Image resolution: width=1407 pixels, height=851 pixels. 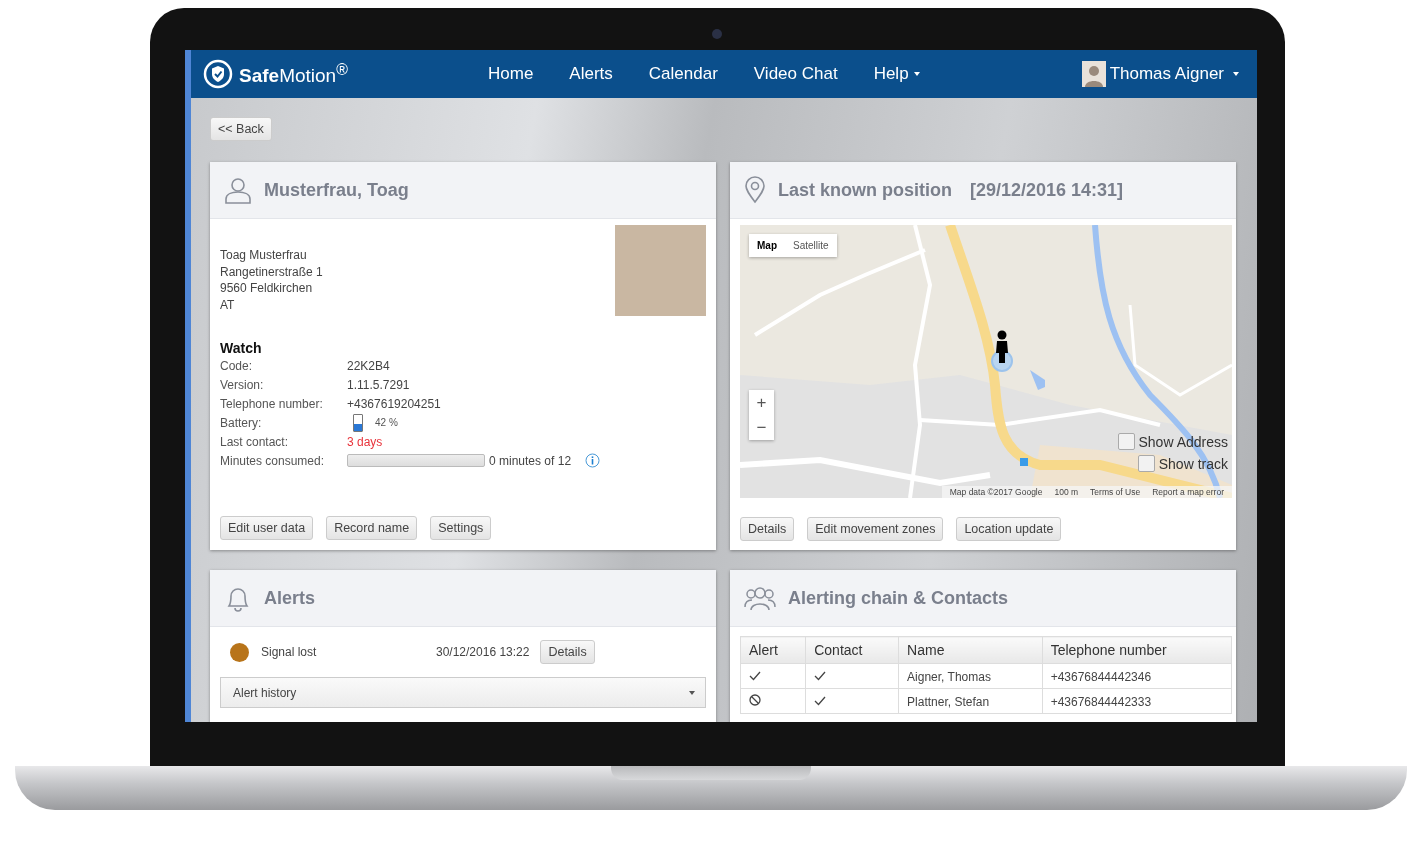 I want to click on battery-icon, so click(x=358, y=422).